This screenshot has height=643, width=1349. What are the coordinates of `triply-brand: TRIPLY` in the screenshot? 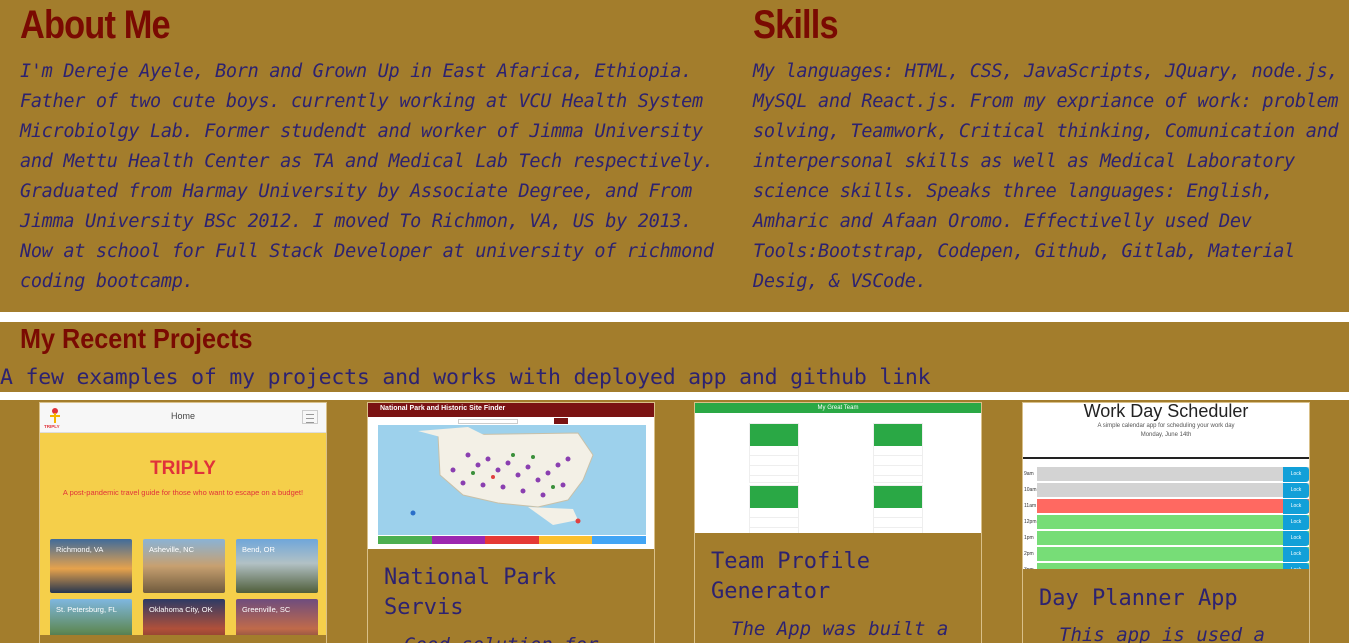 It's located at (183, 468).